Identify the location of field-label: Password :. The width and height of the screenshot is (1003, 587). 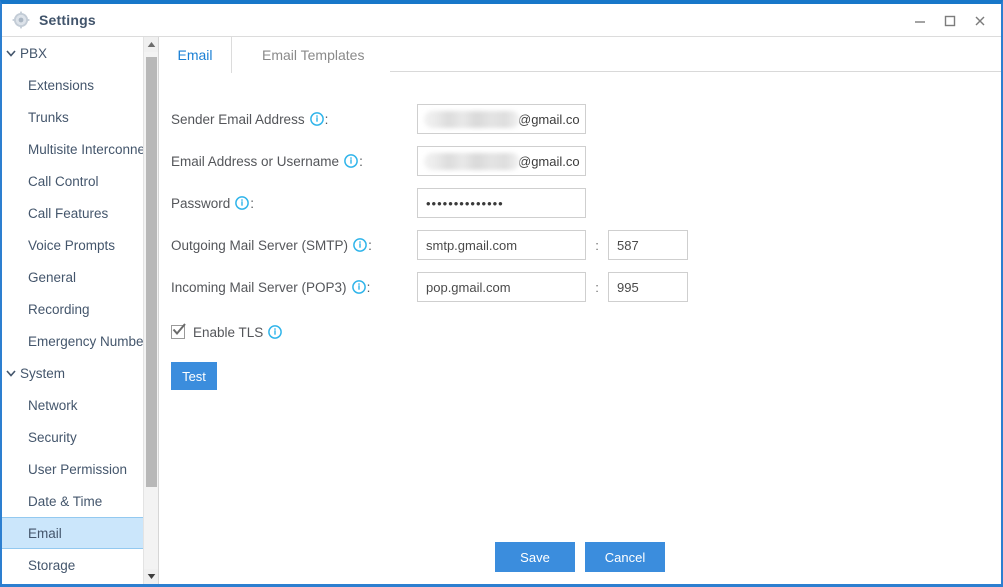
(294, 203).